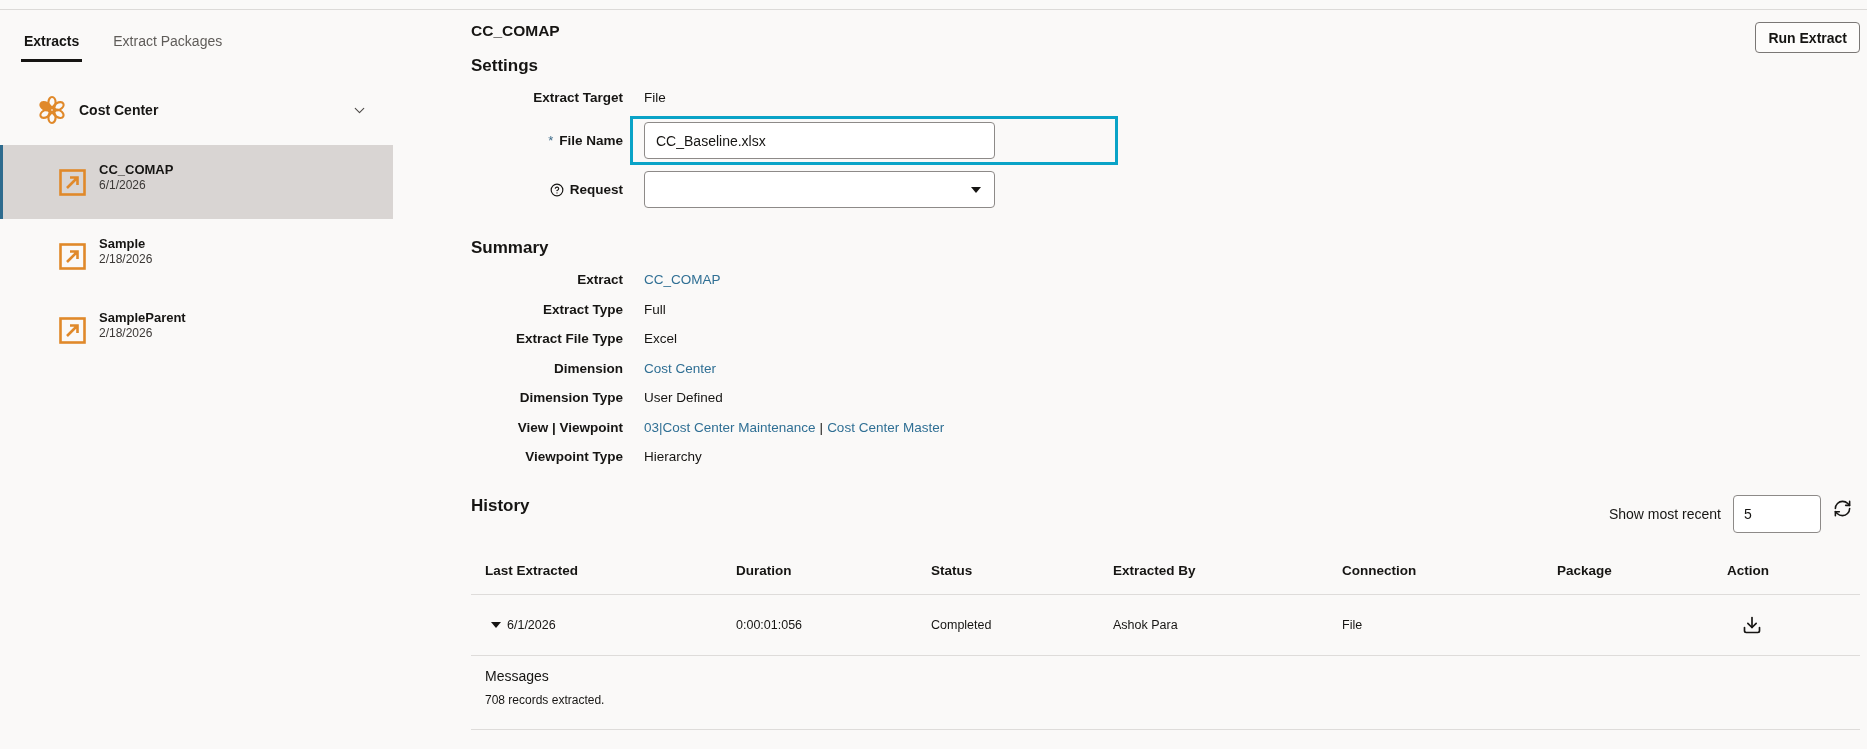  Describe the element at coordinates (570, 427) in the screenshot. I see `summary-label: View | Viewpoint` at that location.